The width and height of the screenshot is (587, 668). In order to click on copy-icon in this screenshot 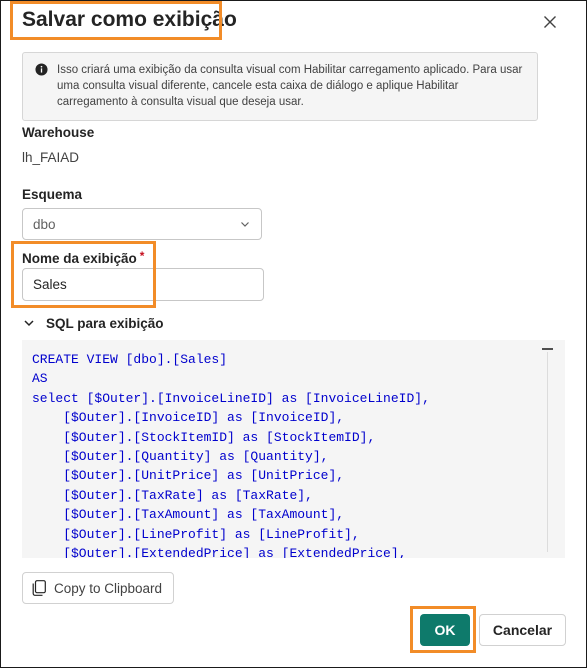, I will do `click(39, 588)`.